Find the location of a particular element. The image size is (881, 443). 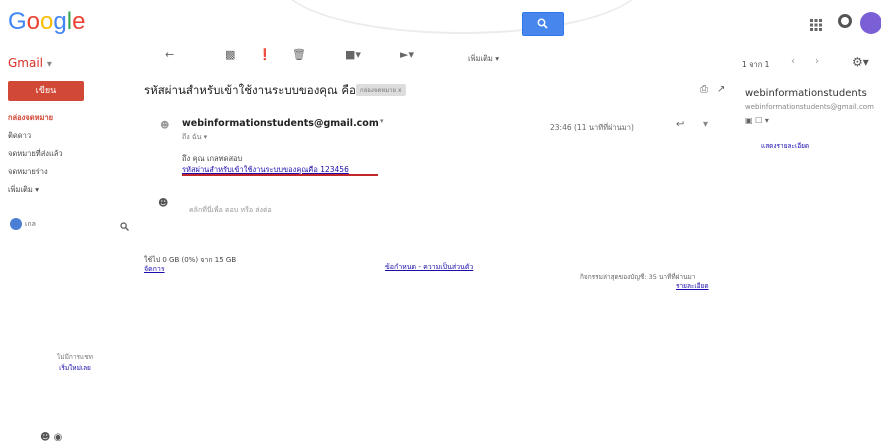

no-chats-text: ไม่มีการแชท is located at coordinates (75, 357).